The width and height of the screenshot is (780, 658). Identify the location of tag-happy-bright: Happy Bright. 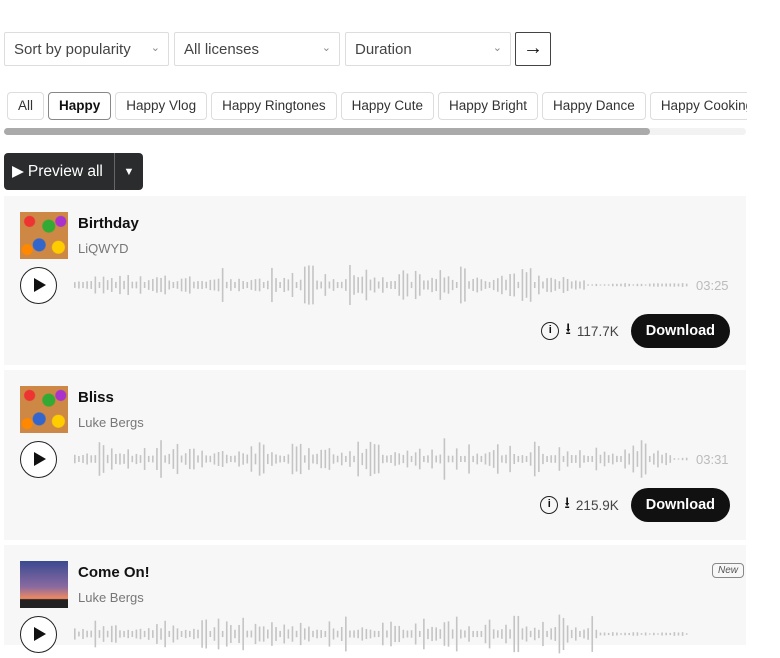
(487, 106).